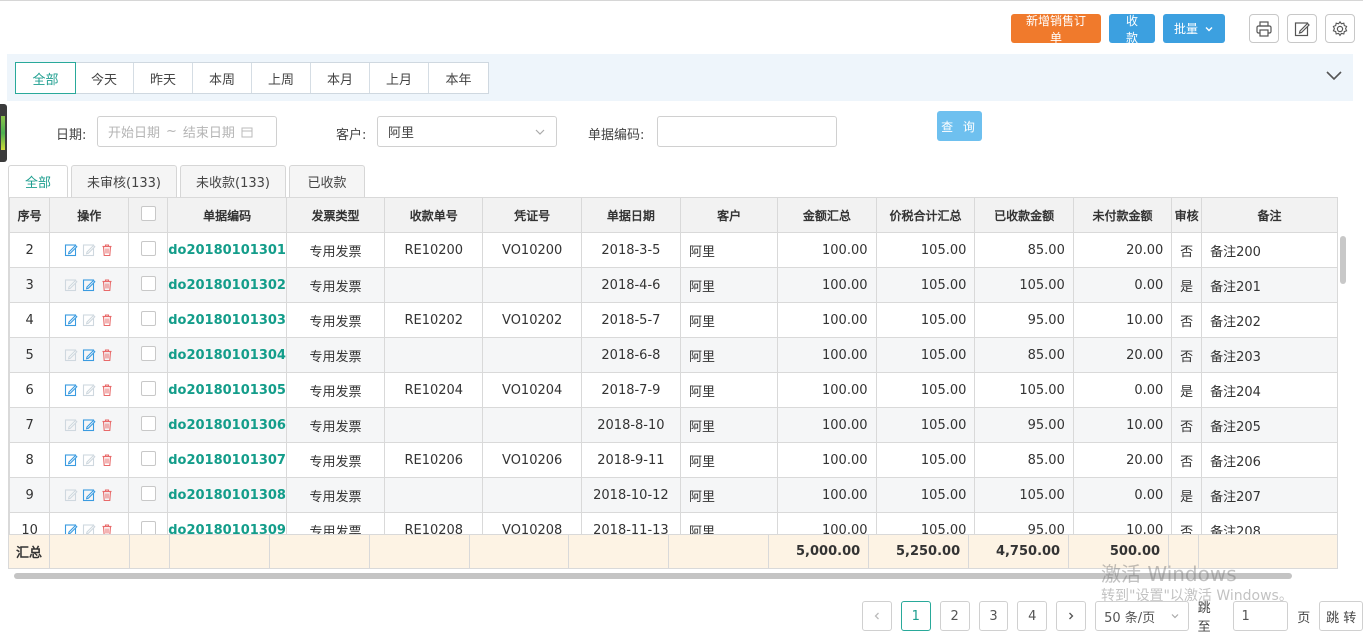 Image resolution: width=1363 pixels, height=637 pixels. Describe the element at coordinates (227, 215) in the screenshot. I see `header-doc-code: 单据编码` at that location.